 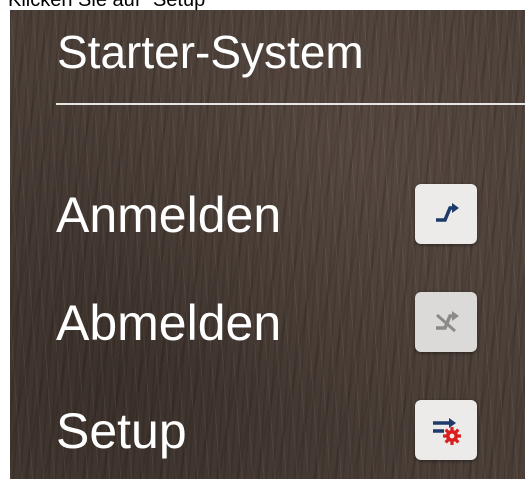 I want to click on menu-item-label: Setup, so click(x=121, y=431).